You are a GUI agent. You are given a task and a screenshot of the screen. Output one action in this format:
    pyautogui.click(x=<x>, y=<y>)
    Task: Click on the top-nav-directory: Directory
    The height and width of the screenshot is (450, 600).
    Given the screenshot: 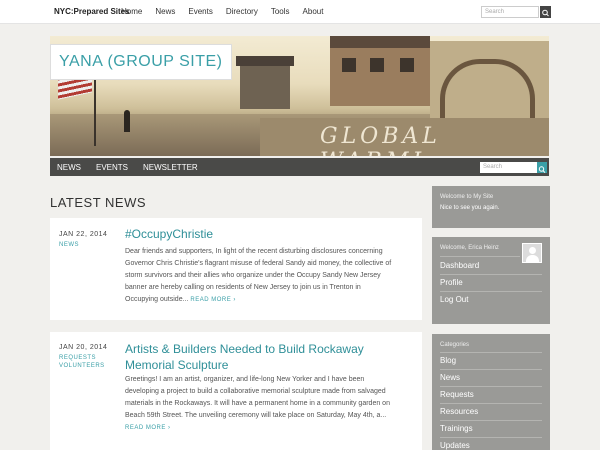 What is the action you would take?
    pyautogui.click(x=242, y=11)
    